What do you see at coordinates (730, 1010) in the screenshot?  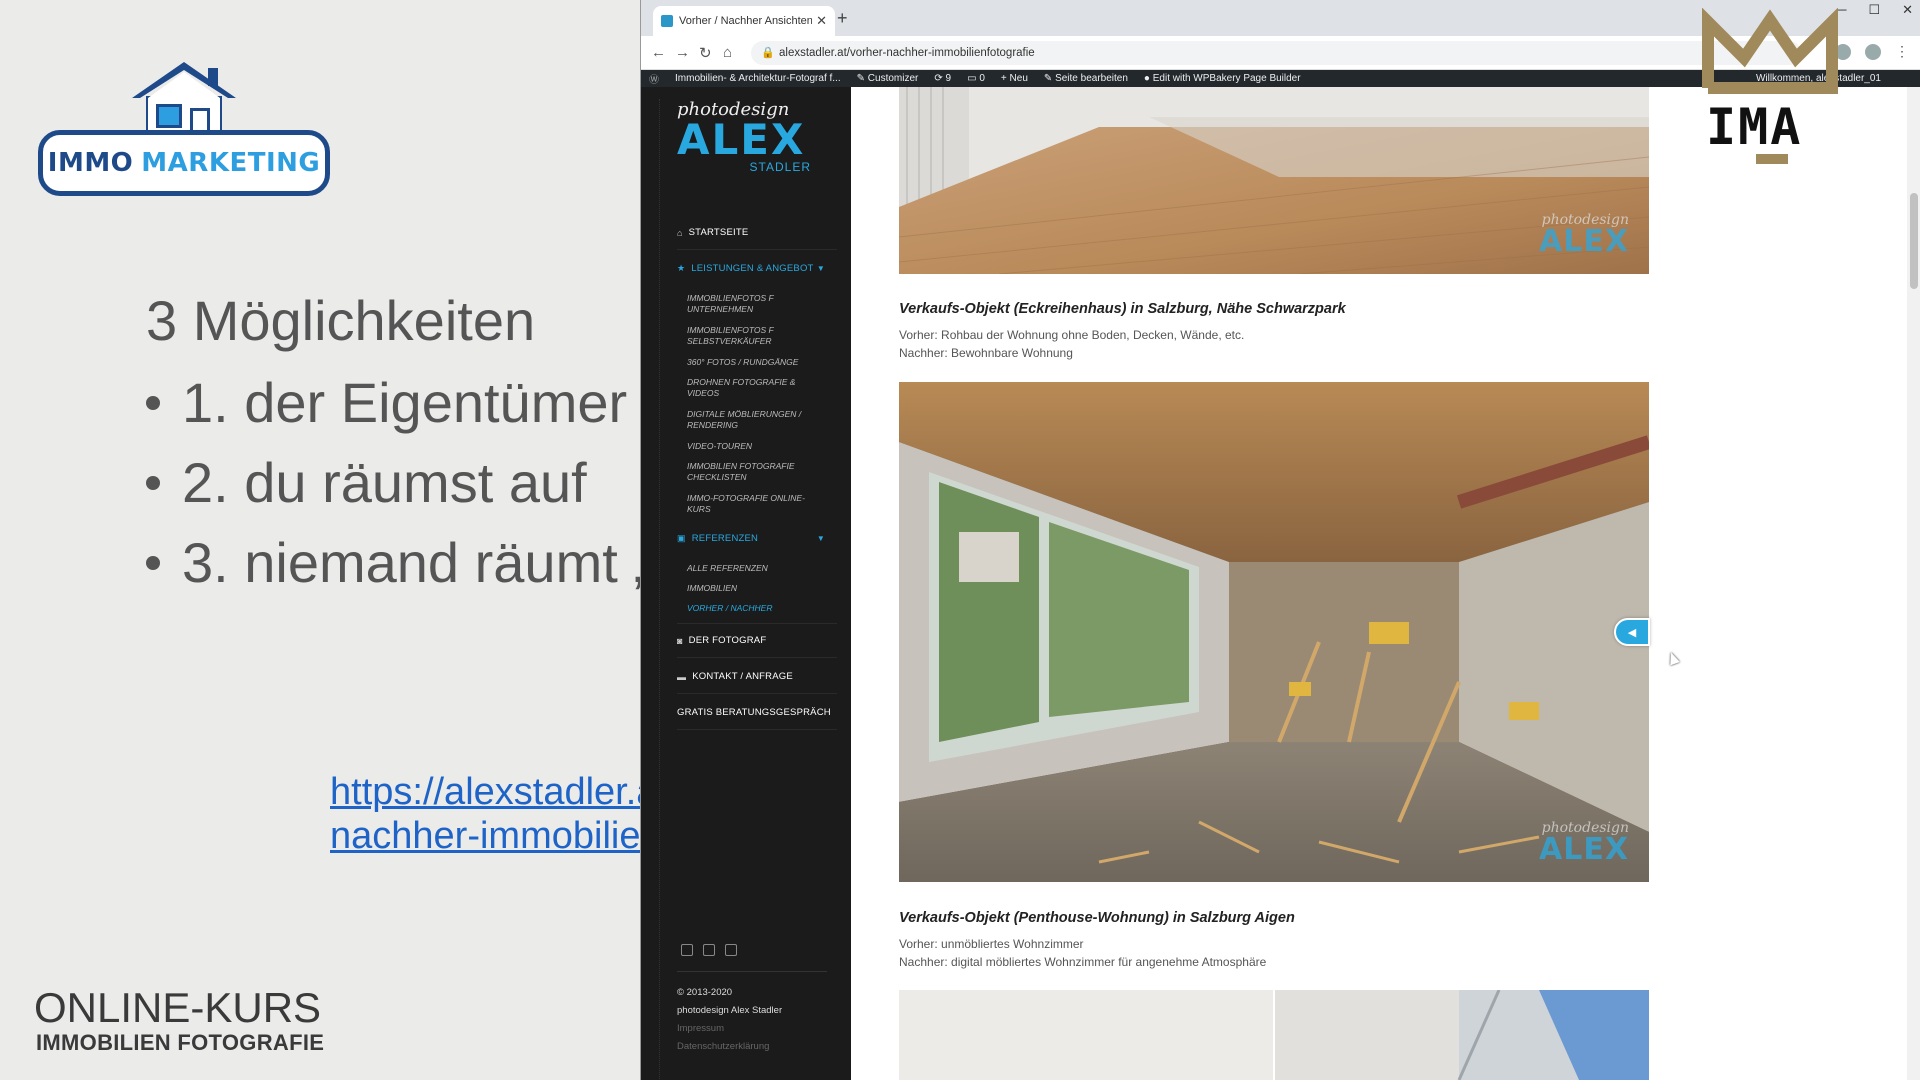 I see `footer-owner: photodesign Alex Stadler` at bounding box center [730, 1010].